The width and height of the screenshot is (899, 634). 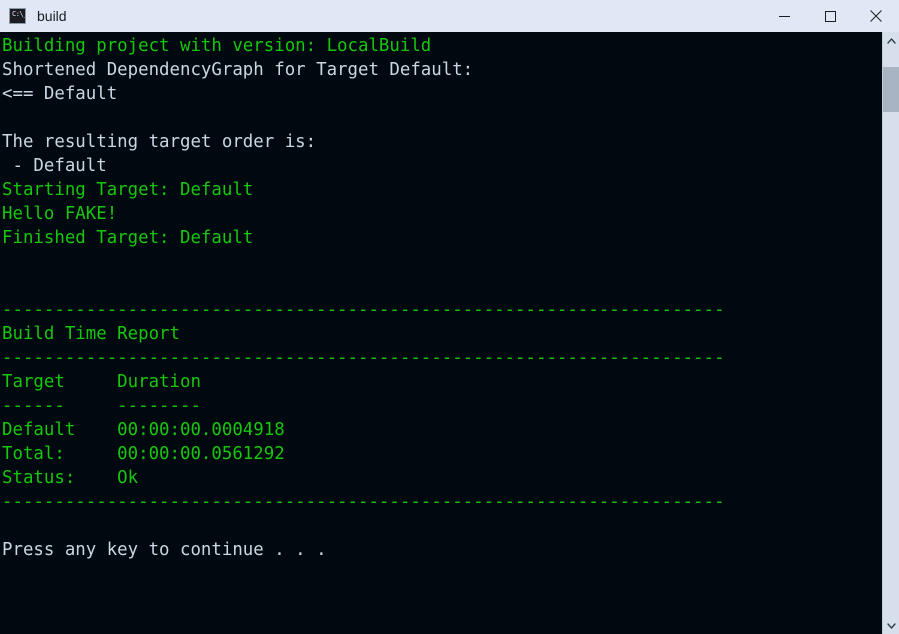 I want to click on console-line: Hello FAKE!, so click(x=60, y=214).